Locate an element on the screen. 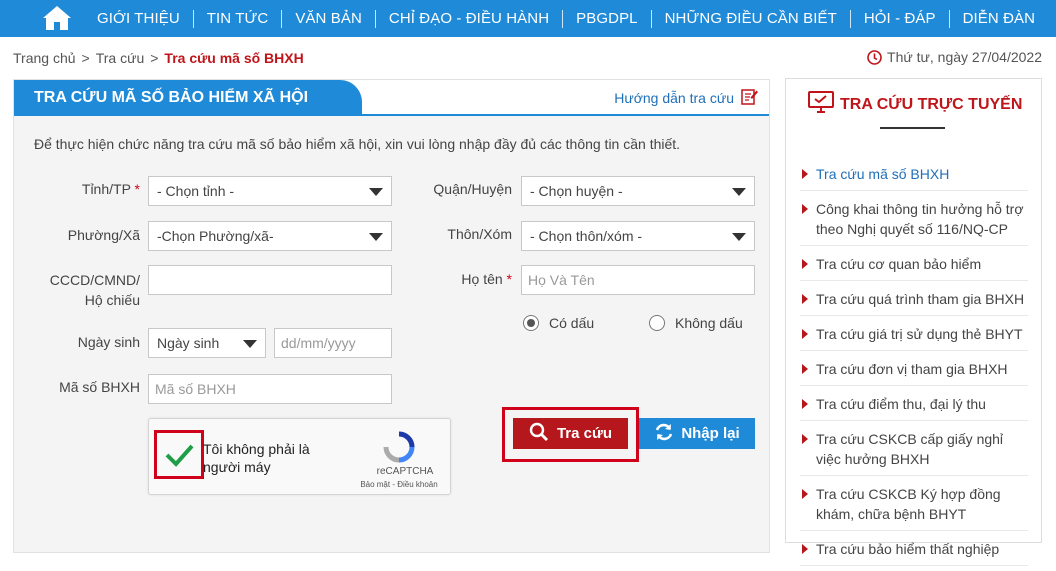 Image resolution: width=1056 pixels, height=571 pixels. bhxh-label: Mã số BHXH is located at coordinates (99, 387).